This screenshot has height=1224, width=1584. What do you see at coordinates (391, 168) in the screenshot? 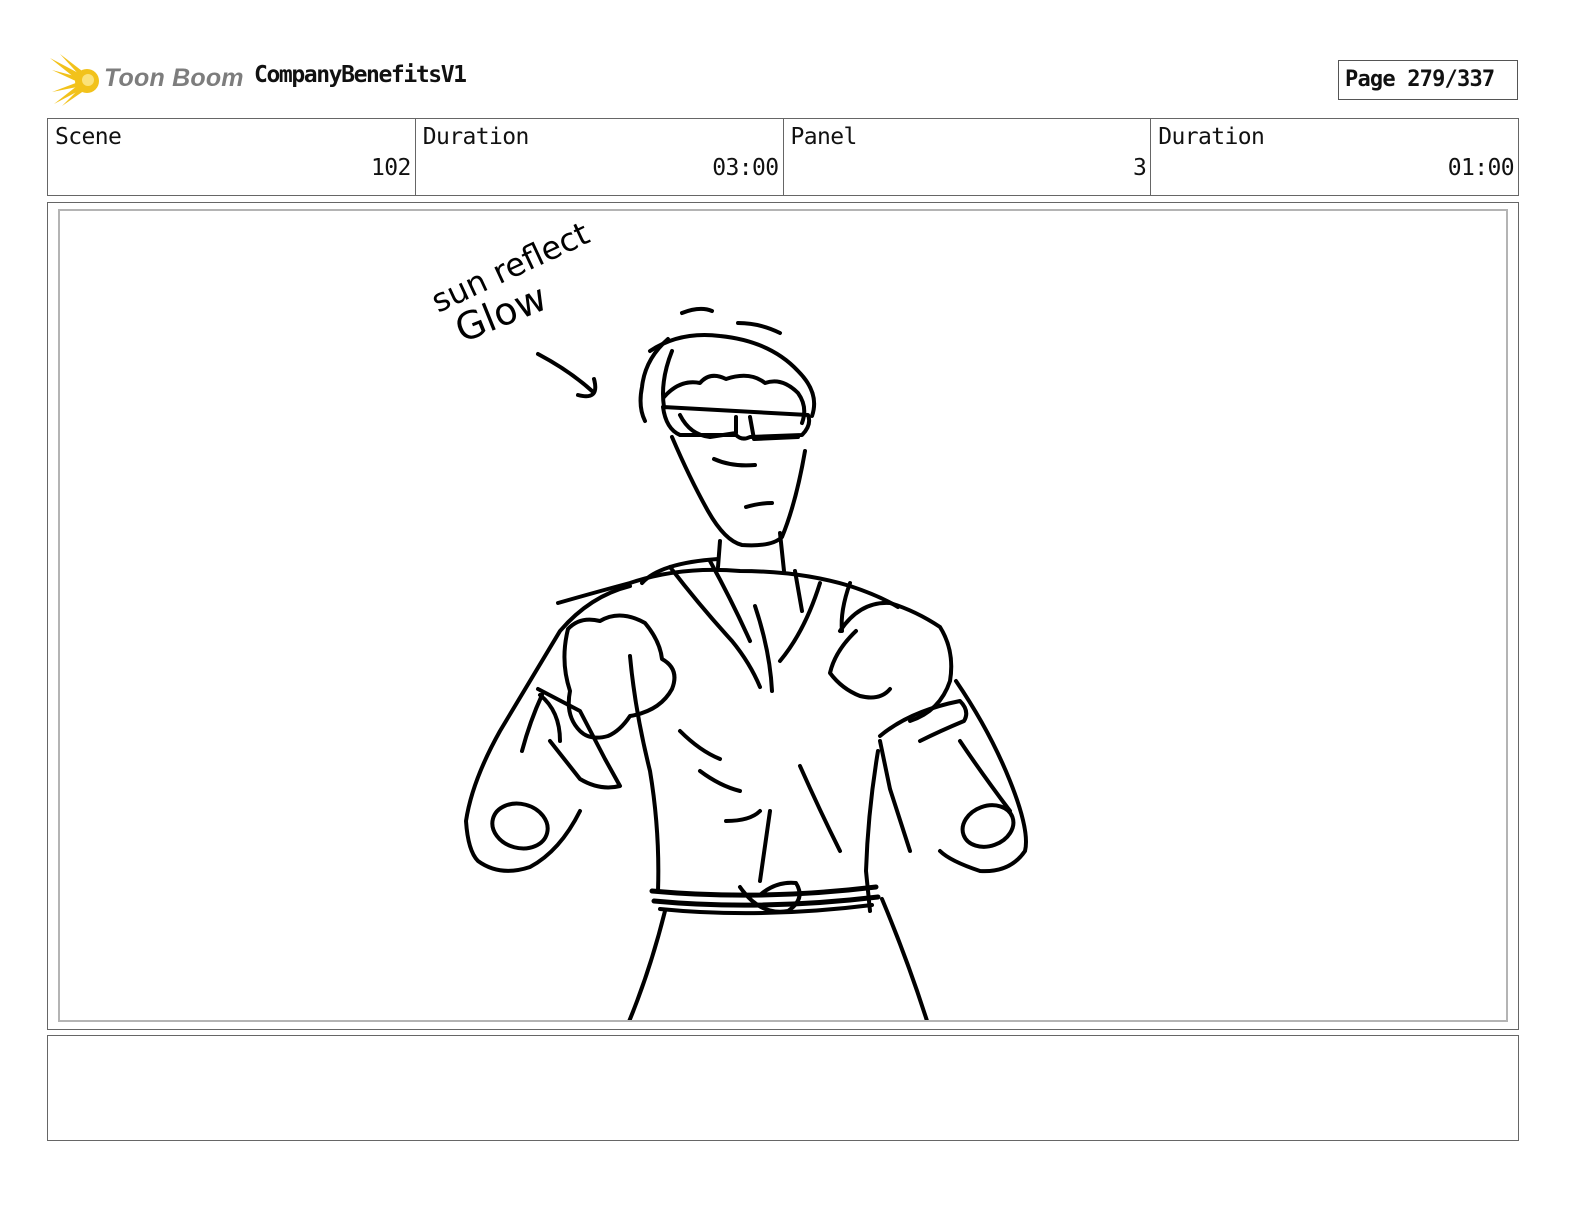
I see `scene-value: 102` at bounding box center [391, 168].